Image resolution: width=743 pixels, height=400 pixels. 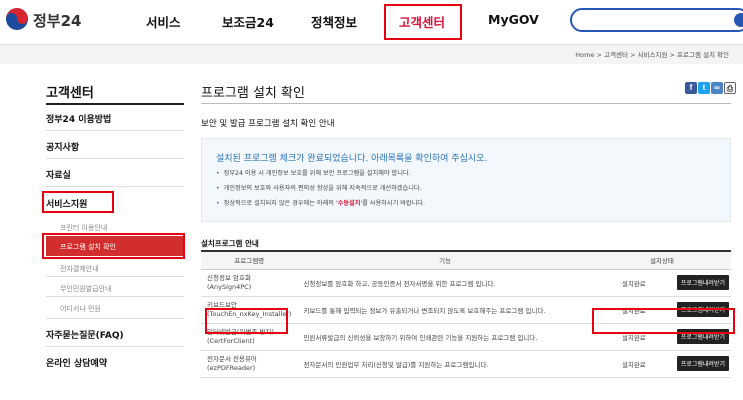 I want to click on manual-install-link: 수동설치, so click(x=349, y=203).